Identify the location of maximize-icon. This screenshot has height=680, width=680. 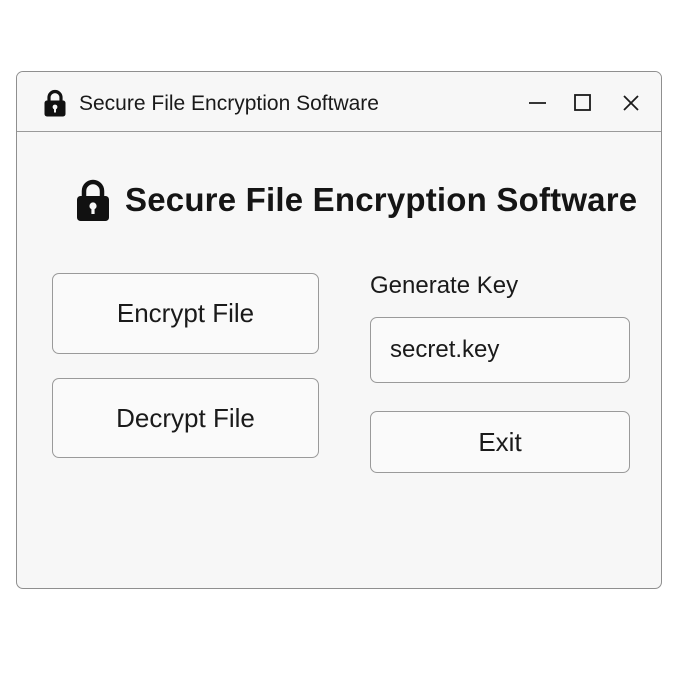
(582, 102).